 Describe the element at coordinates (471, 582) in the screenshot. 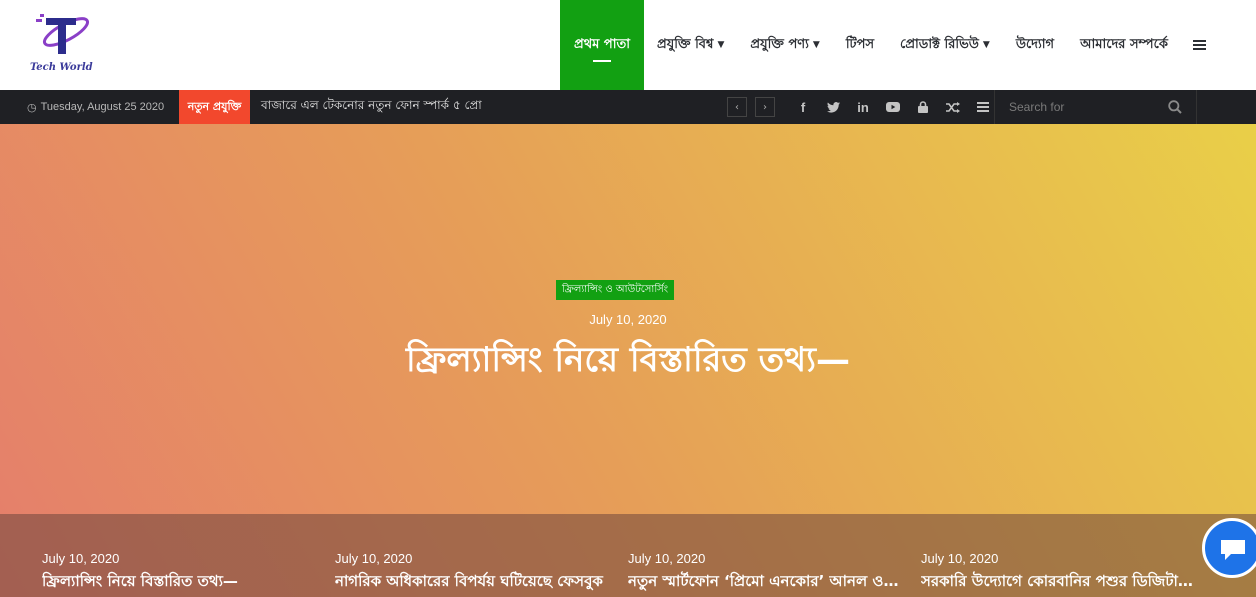

I see `post-title: নাগরিক অধিকারের বিপর্যয় ঘটিয়েছে ফেসবুক` at that location.